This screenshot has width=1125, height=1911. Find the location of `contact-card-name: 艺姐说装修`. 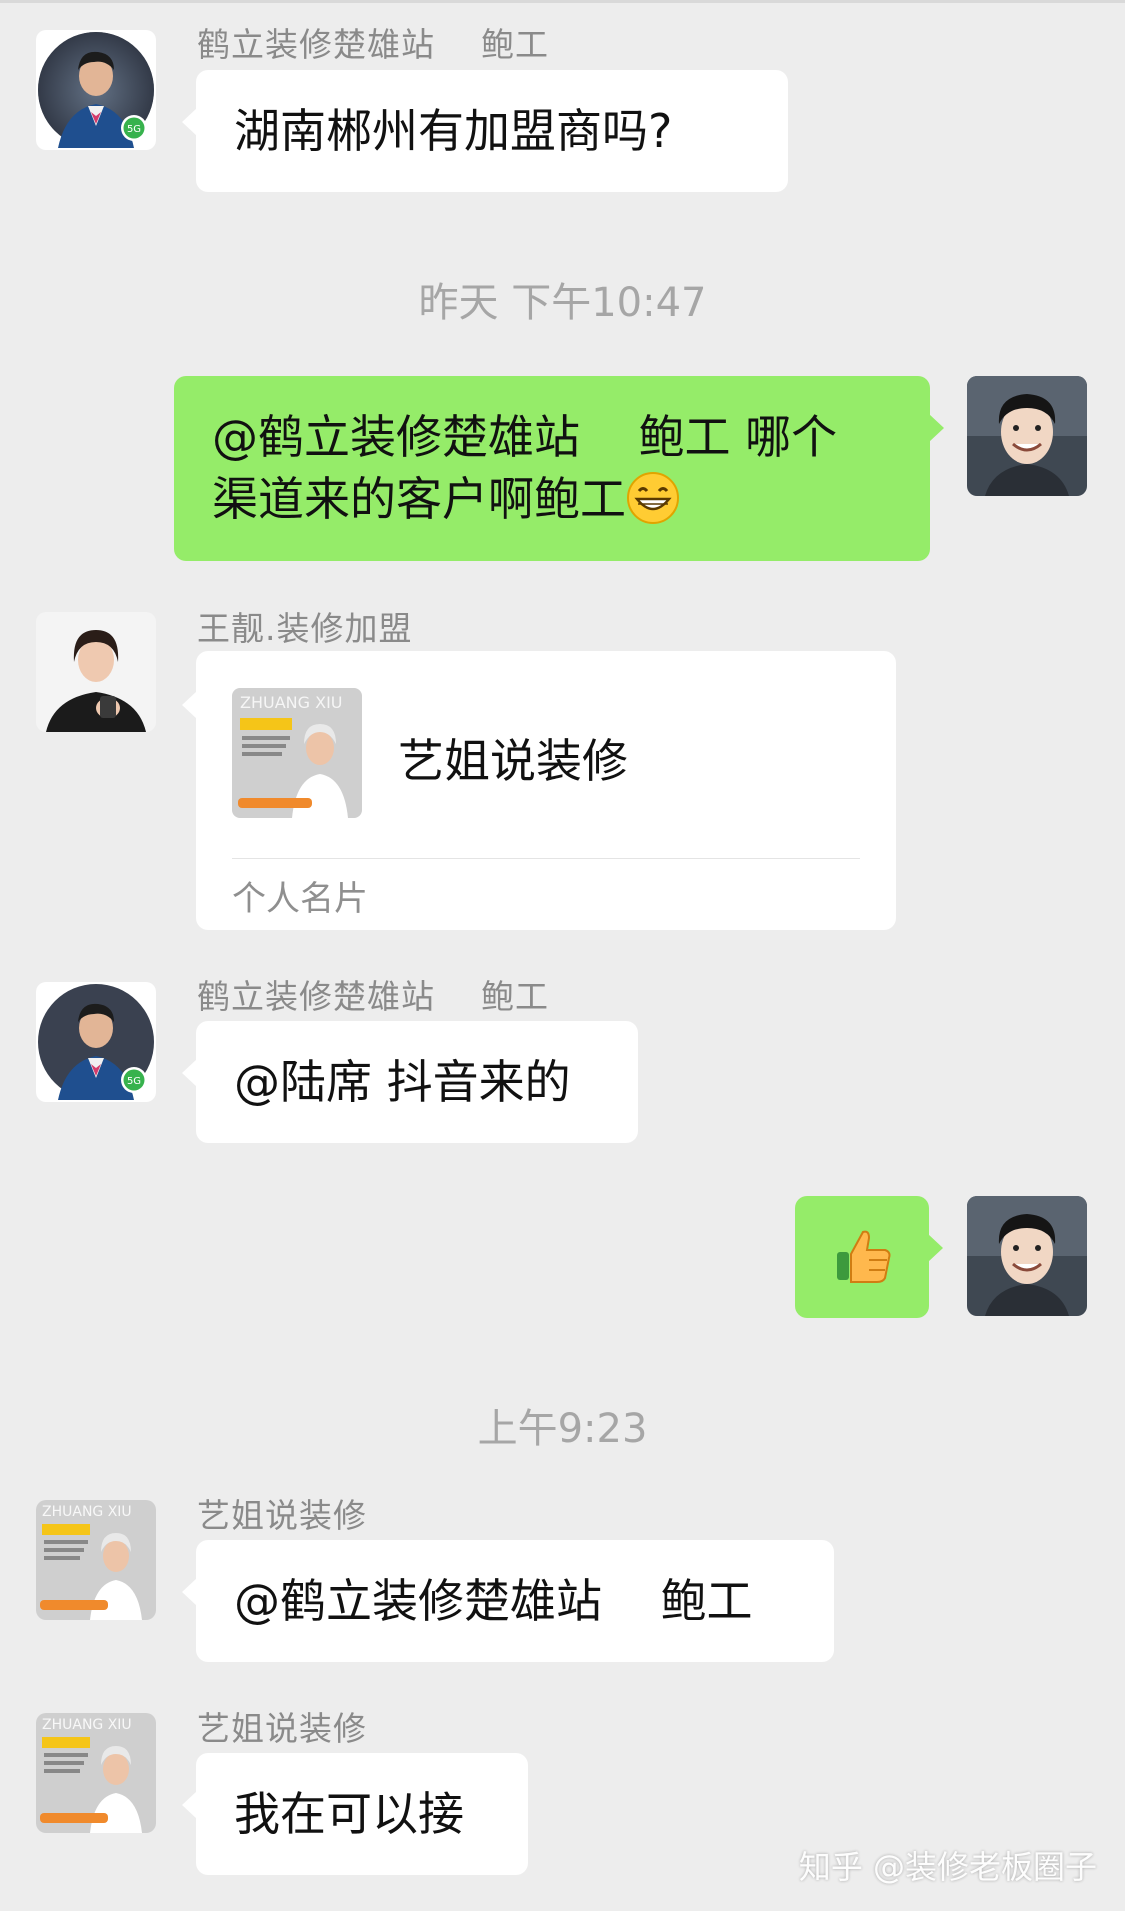

contact-card-name: 艺姐说装修 is located at coordinates (513, 761).